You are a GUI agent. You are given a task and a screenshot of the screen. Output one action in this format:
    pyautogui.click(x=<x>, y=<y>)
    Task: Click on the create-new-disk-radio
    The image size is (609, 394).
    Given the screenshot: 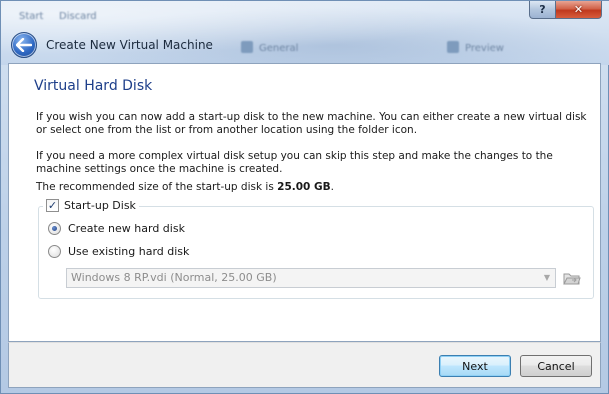 What is the action you would take?
    pyautogui.click(x=54, y=228)
    